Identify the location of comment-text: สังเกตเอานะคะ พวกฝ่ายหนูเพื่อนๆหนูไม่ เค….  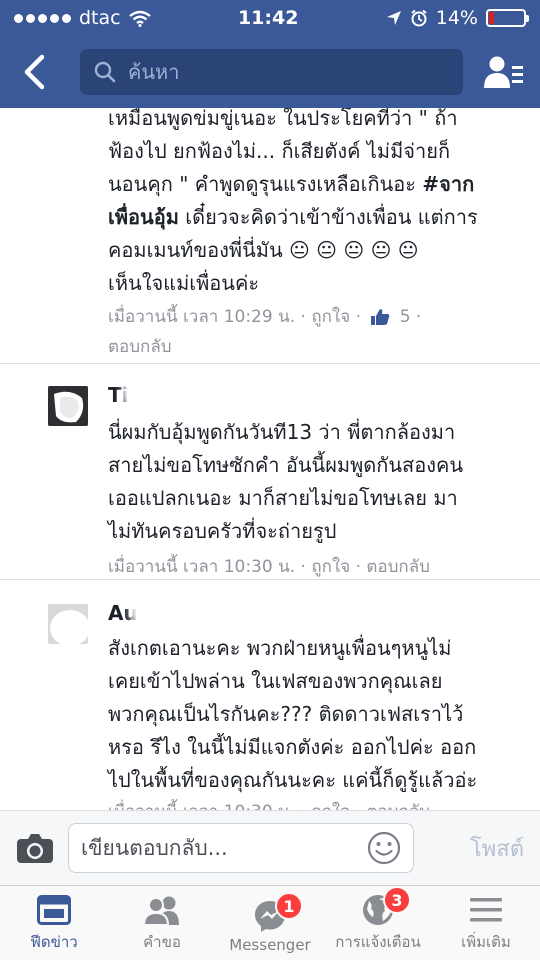
(317, 714).